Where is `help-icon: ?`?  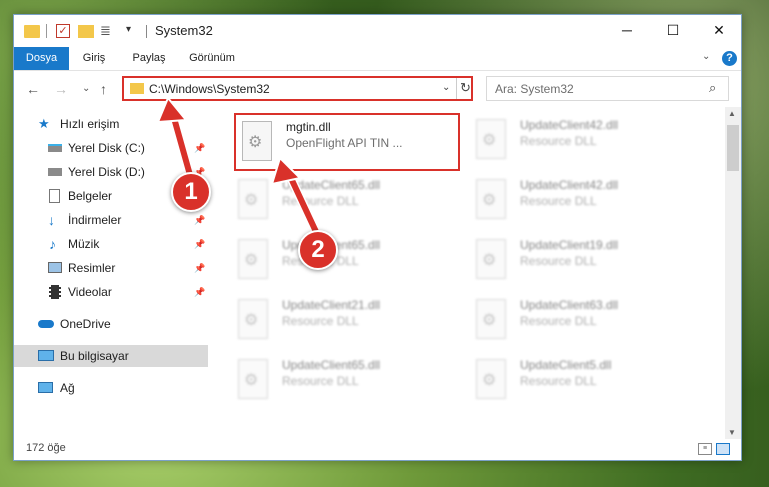
help-icon: ? is located at coordinates (729, 58).